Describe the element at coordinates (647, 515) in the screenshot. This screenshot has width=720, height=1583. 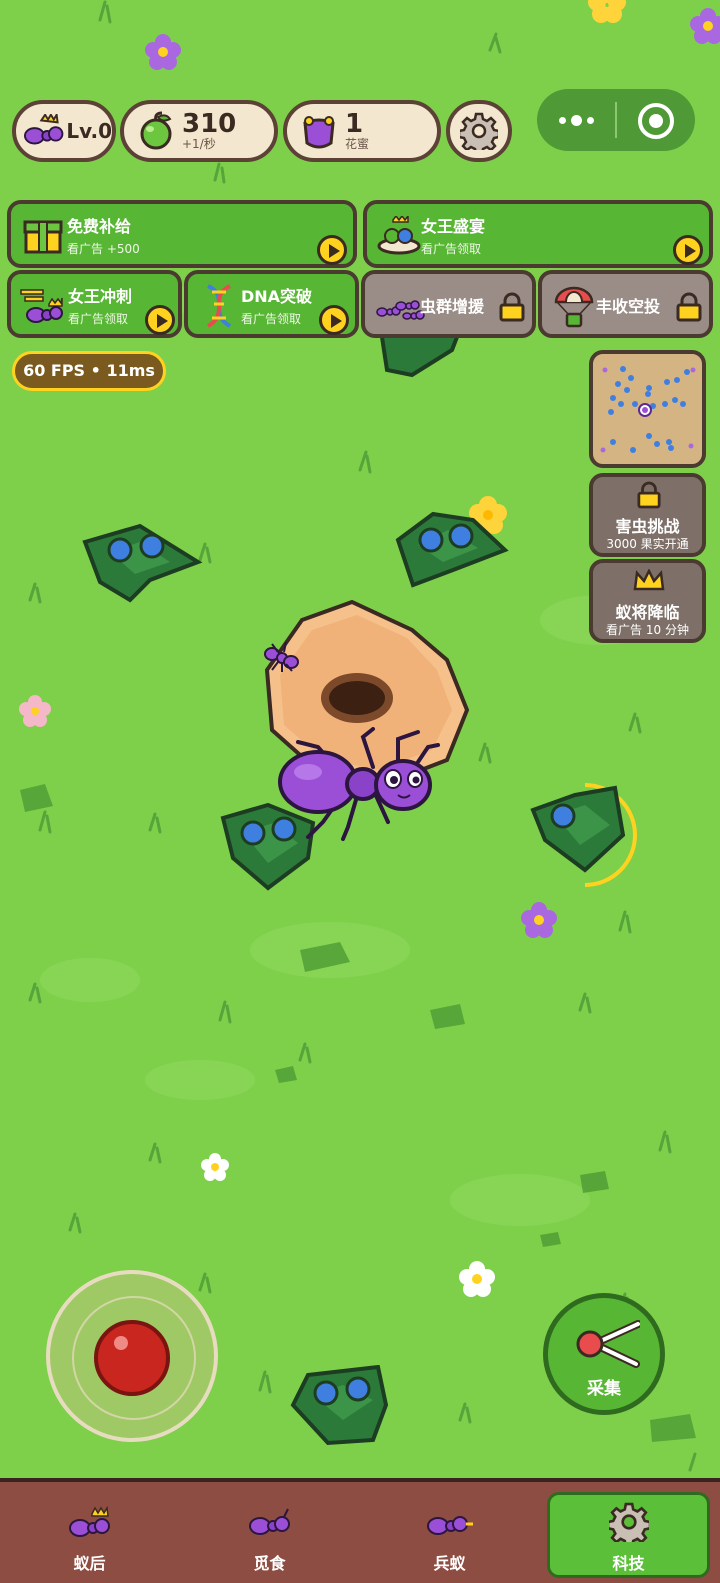
I see `pest-challenge-panel: 害虫挑战 3000 果实开通` at that location.